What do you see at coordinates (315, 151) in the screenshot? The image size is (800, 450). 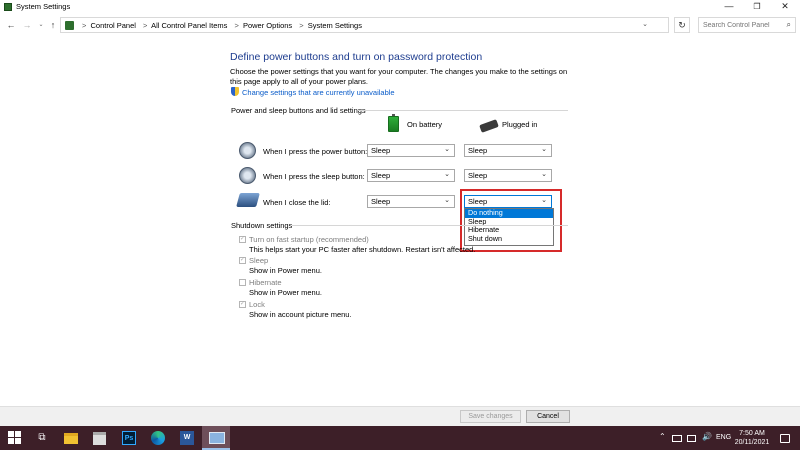 I see `power-button-label: When I press the power button:` at bounding box center [315, 151].